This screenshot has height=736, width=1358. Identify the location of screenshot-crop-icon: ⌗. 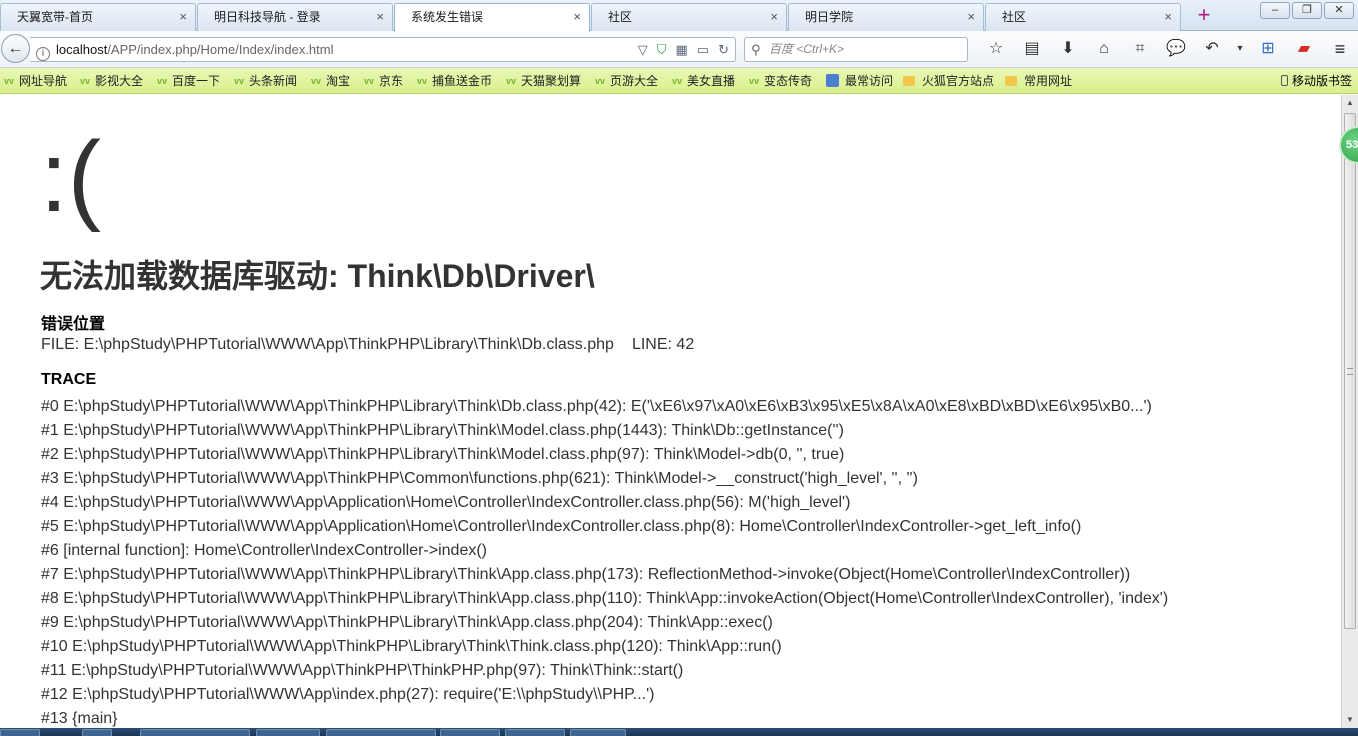
(1140, 49).